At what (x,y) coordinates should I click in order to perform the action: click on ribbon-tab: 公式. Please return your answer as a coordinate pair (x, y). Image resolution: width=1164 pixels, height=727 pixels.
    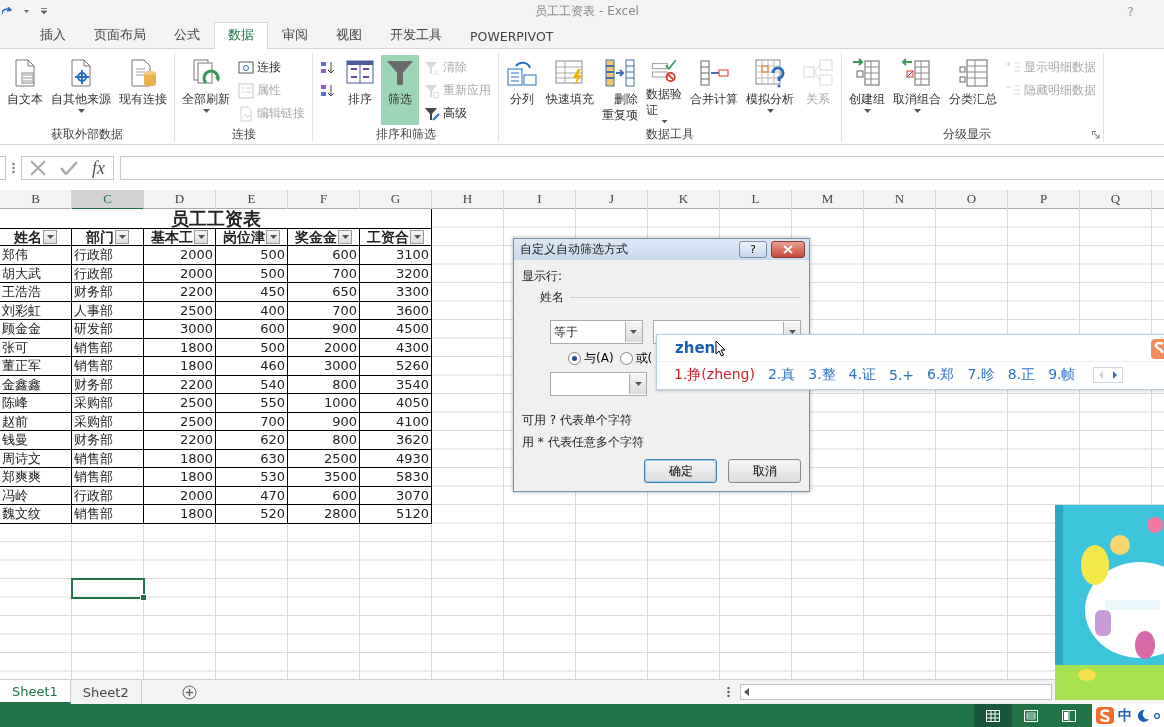
    Looking at the image, I should click on (187, 35).